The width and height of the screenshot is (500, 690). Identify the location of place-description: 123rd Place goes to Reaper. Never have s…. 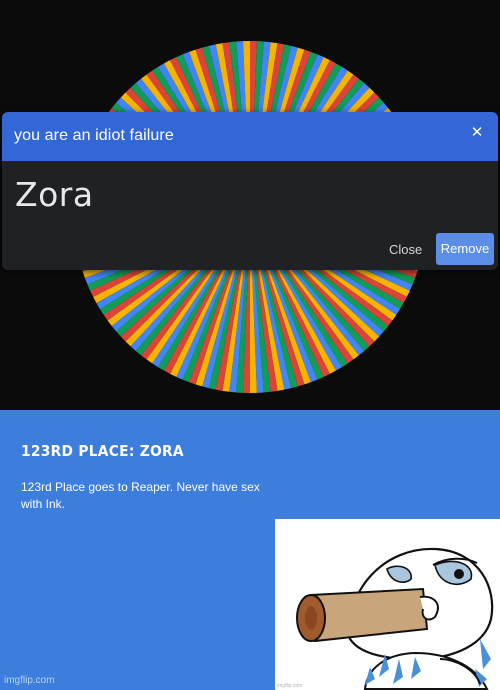
(140, 495).